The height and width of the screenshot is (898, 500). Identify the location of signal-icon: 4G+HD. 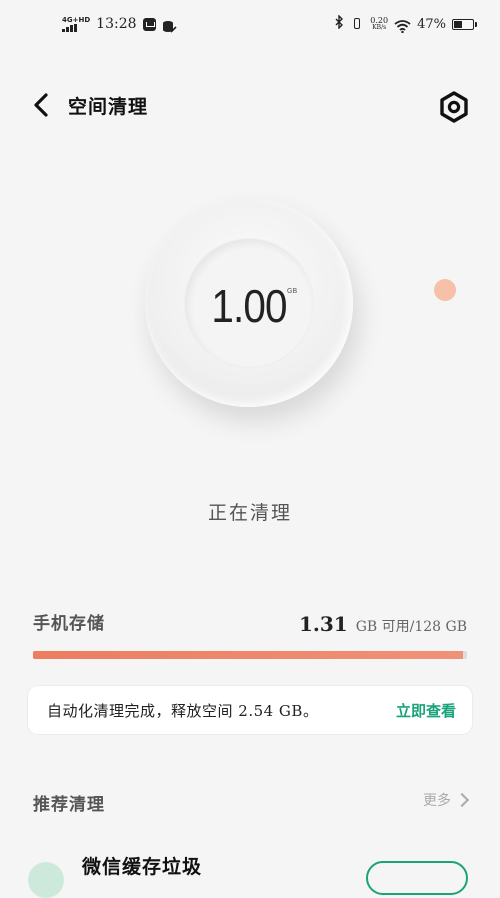
(76, 23).